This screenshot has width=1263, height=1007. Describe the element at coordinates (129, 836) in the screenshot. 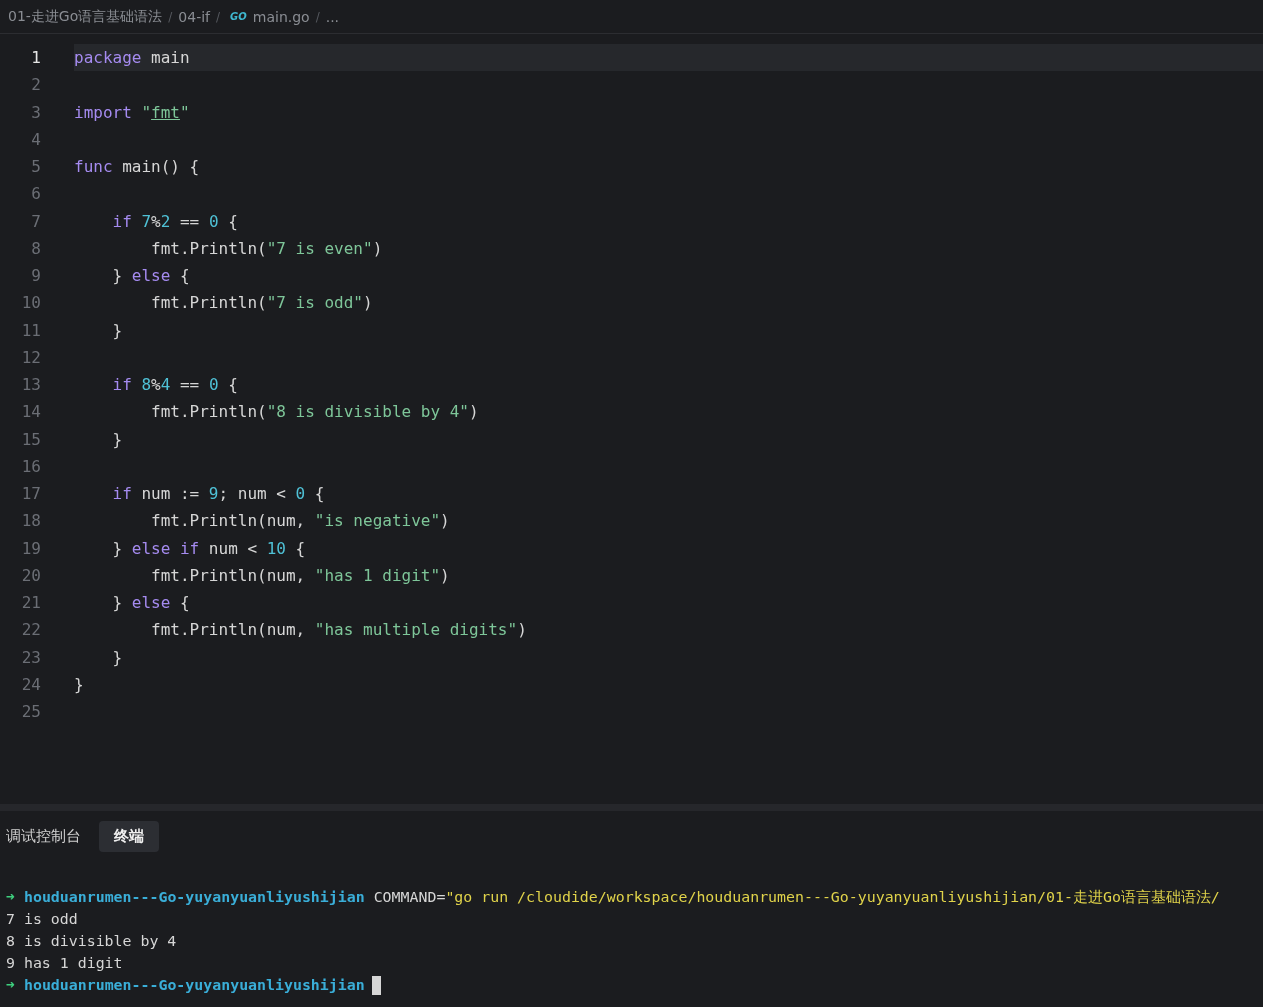

I see `panel-tab: 终端` at that location.